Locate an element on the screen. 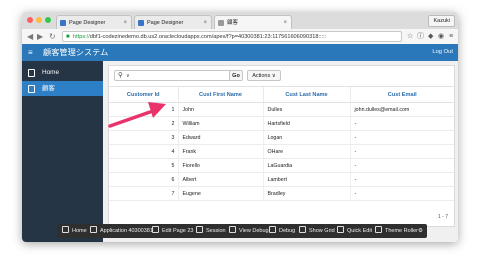 The image size is (480, 272). column-header-email: Cust Email is located at coordinates (401, 94).